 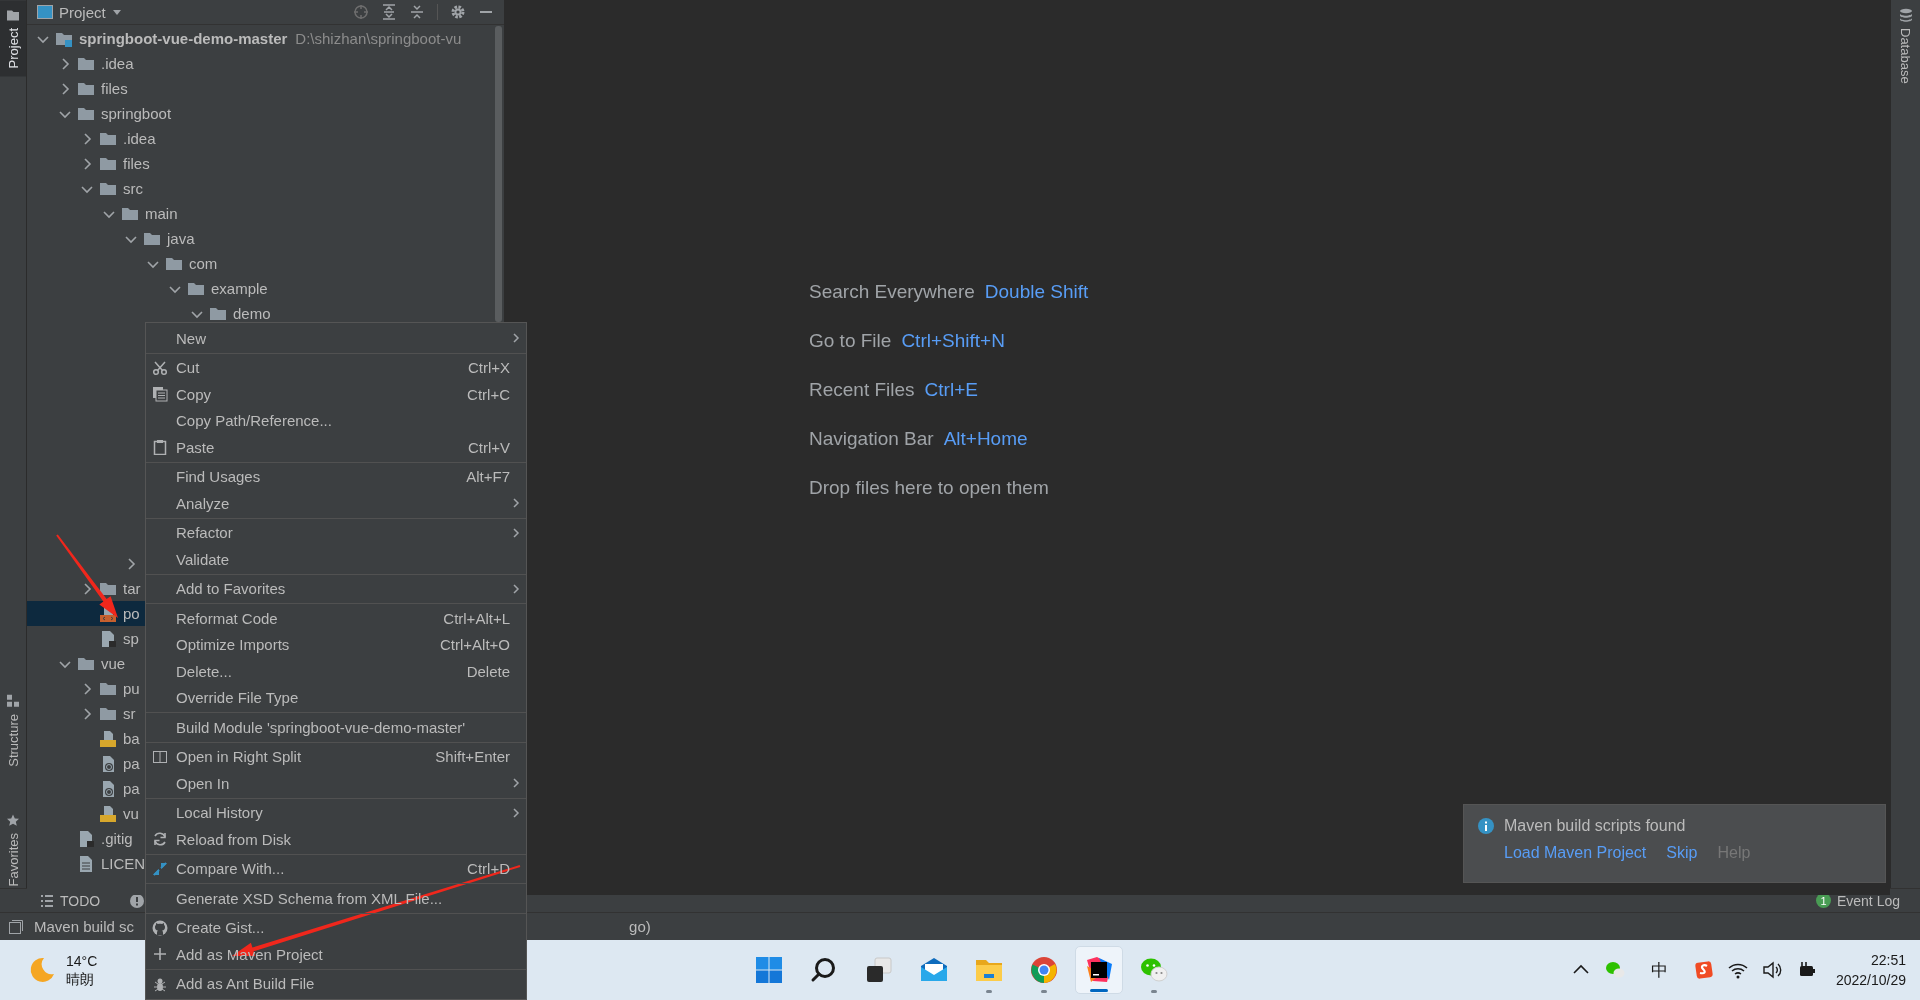 I want to click on shortcut-label: Ctrl+Shift+N, so click(x=953, y=341).